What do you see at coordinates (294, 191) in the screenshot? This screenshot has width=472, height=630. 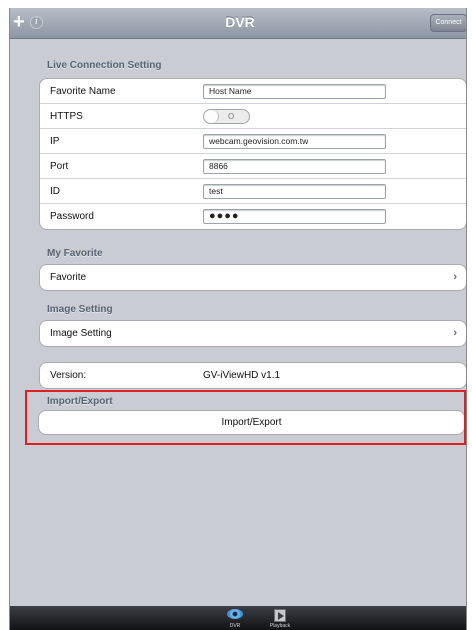 I see `id-field: test` at bounding box center [294, 191].